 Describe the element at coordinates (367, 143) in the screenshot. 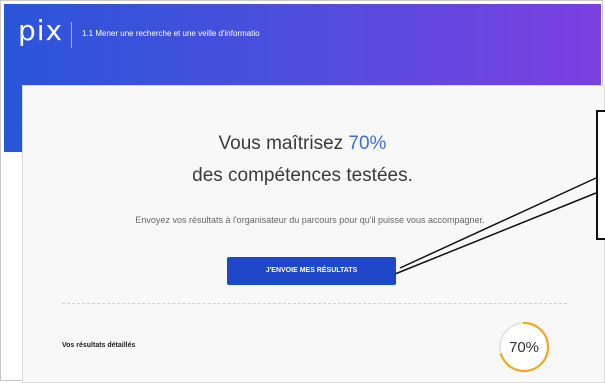

I see `mastery-percent: 70%` at that location.